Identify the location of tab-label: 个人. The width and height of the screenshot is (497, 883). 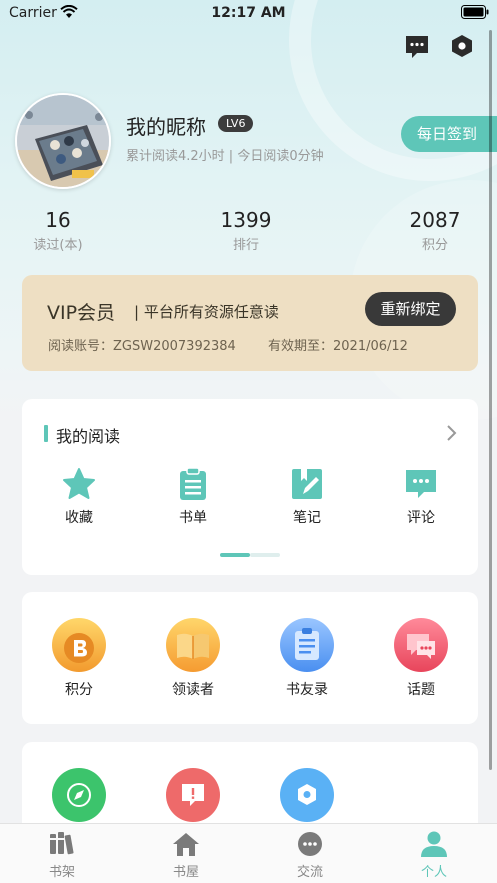
(433, 872).